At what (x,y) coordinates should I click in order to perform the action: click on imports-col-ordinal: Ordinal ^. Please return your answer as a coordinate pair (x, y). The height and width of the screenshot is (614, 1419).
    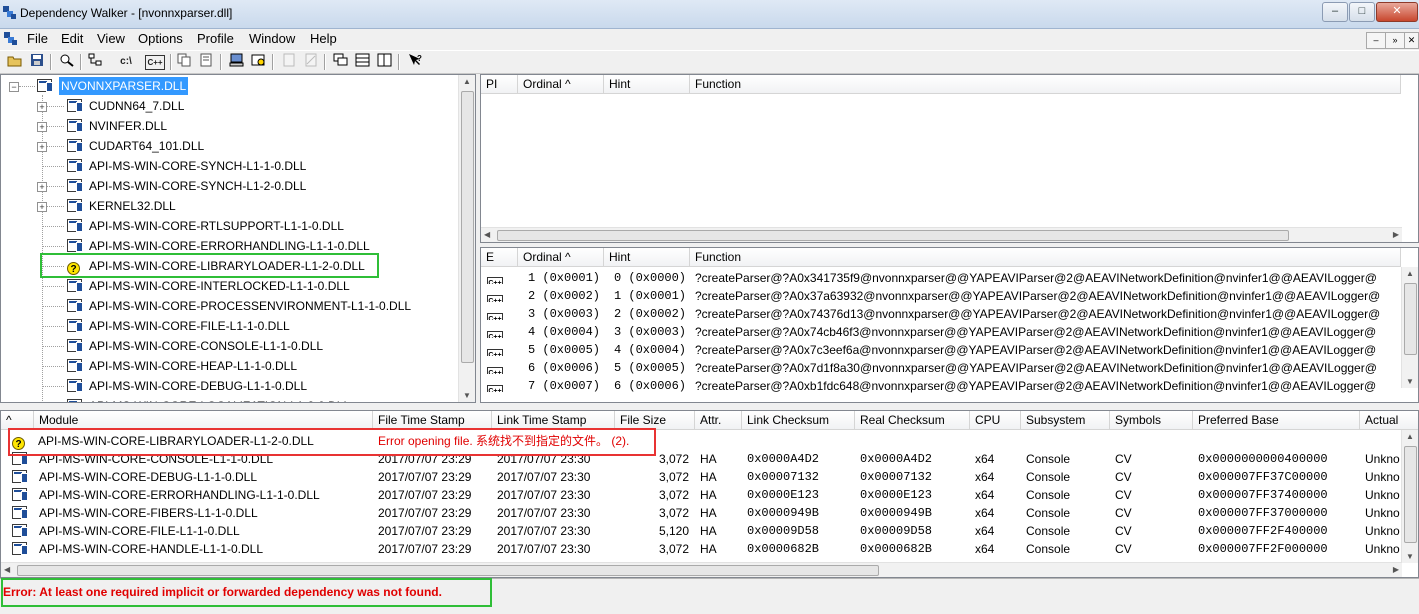
    Looking at the image, I should click on (561, 84).